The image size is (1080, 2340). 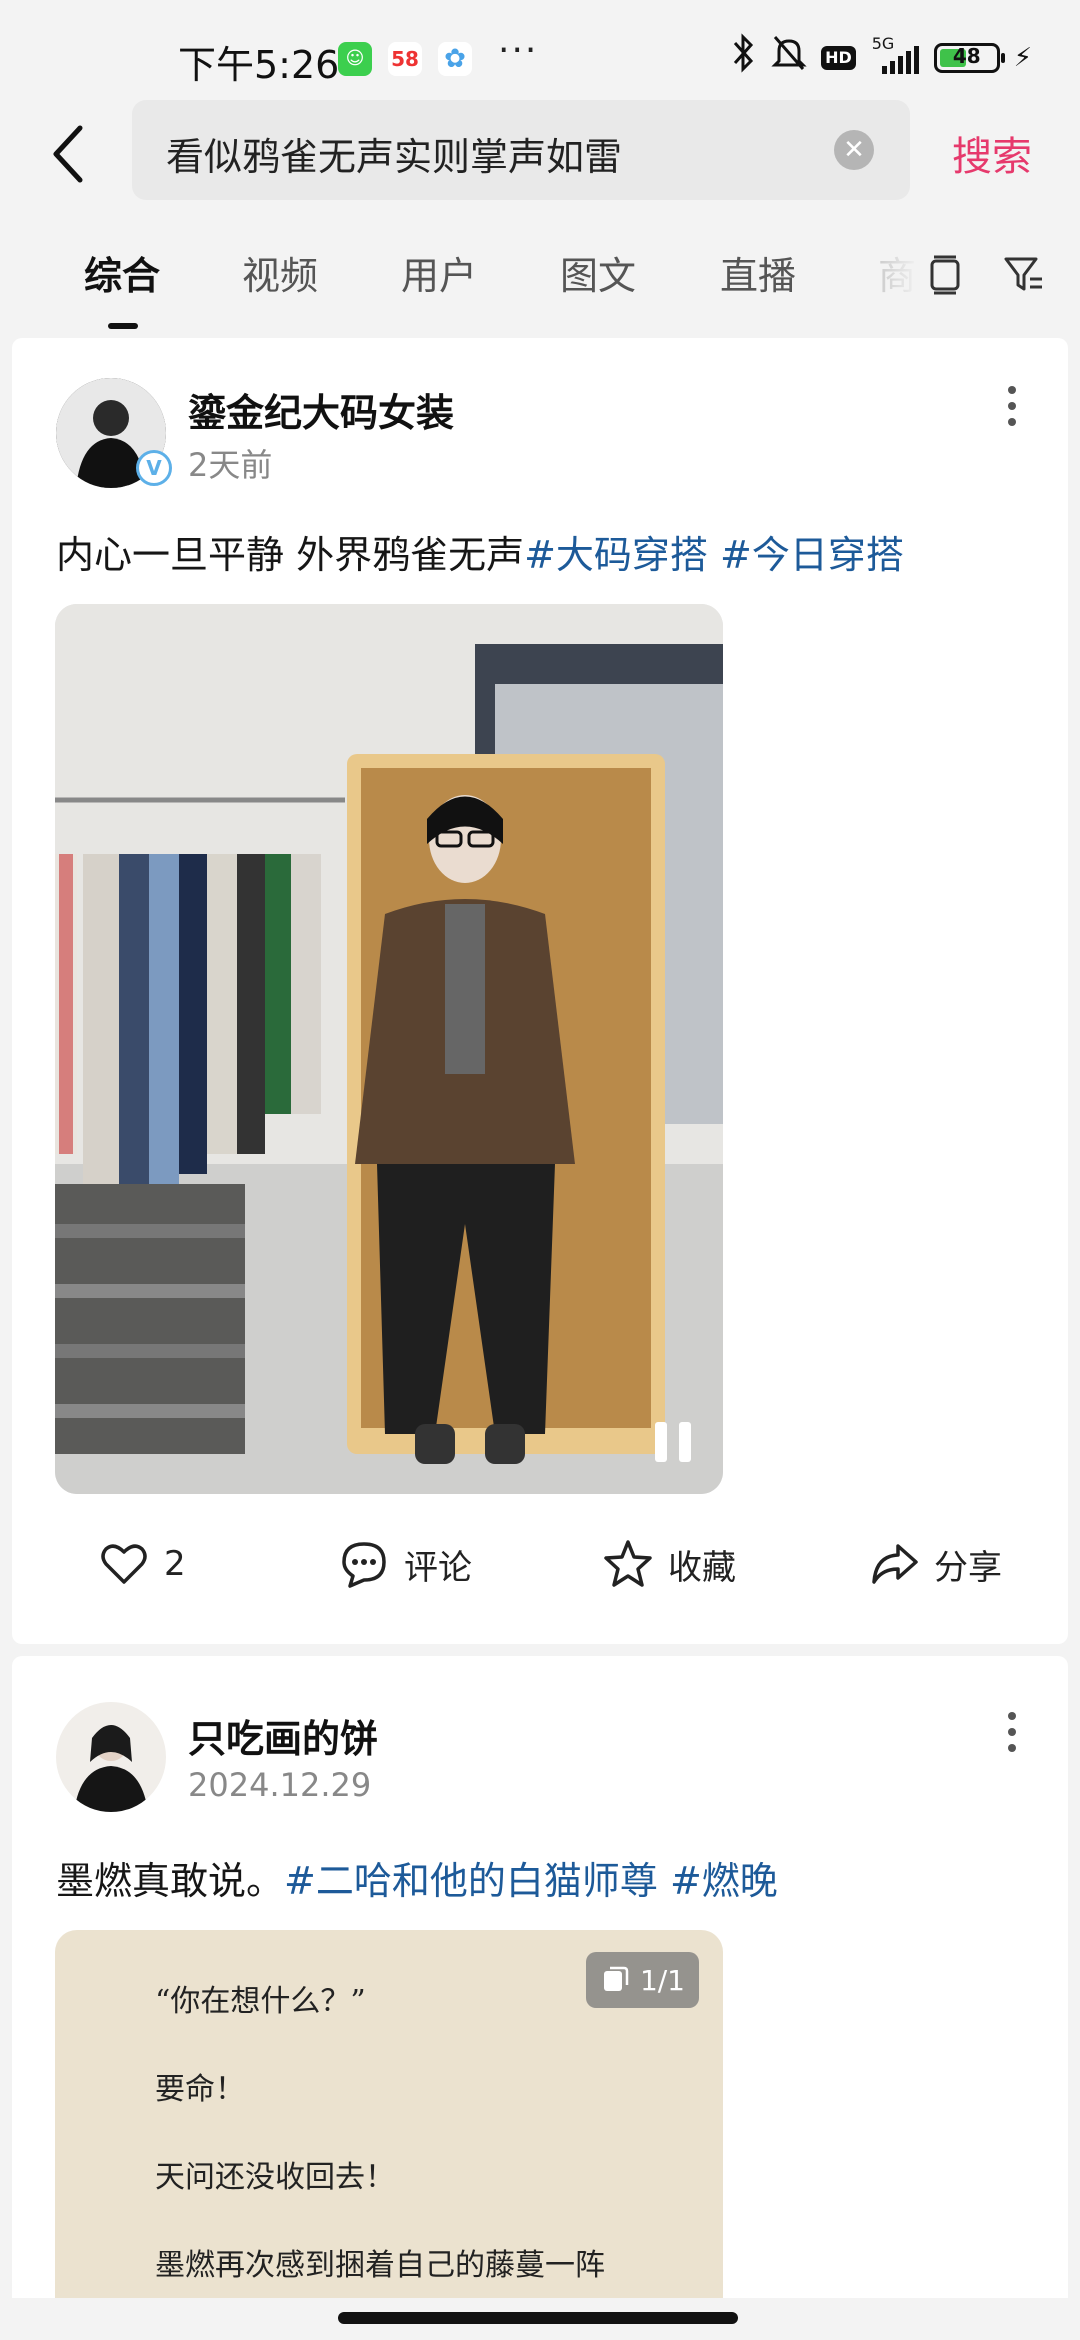 I want to click on post-caption: 墨燃真敢说。#二哈和他的白猫师尊 #燃晚, so click(x=417, y=1877).